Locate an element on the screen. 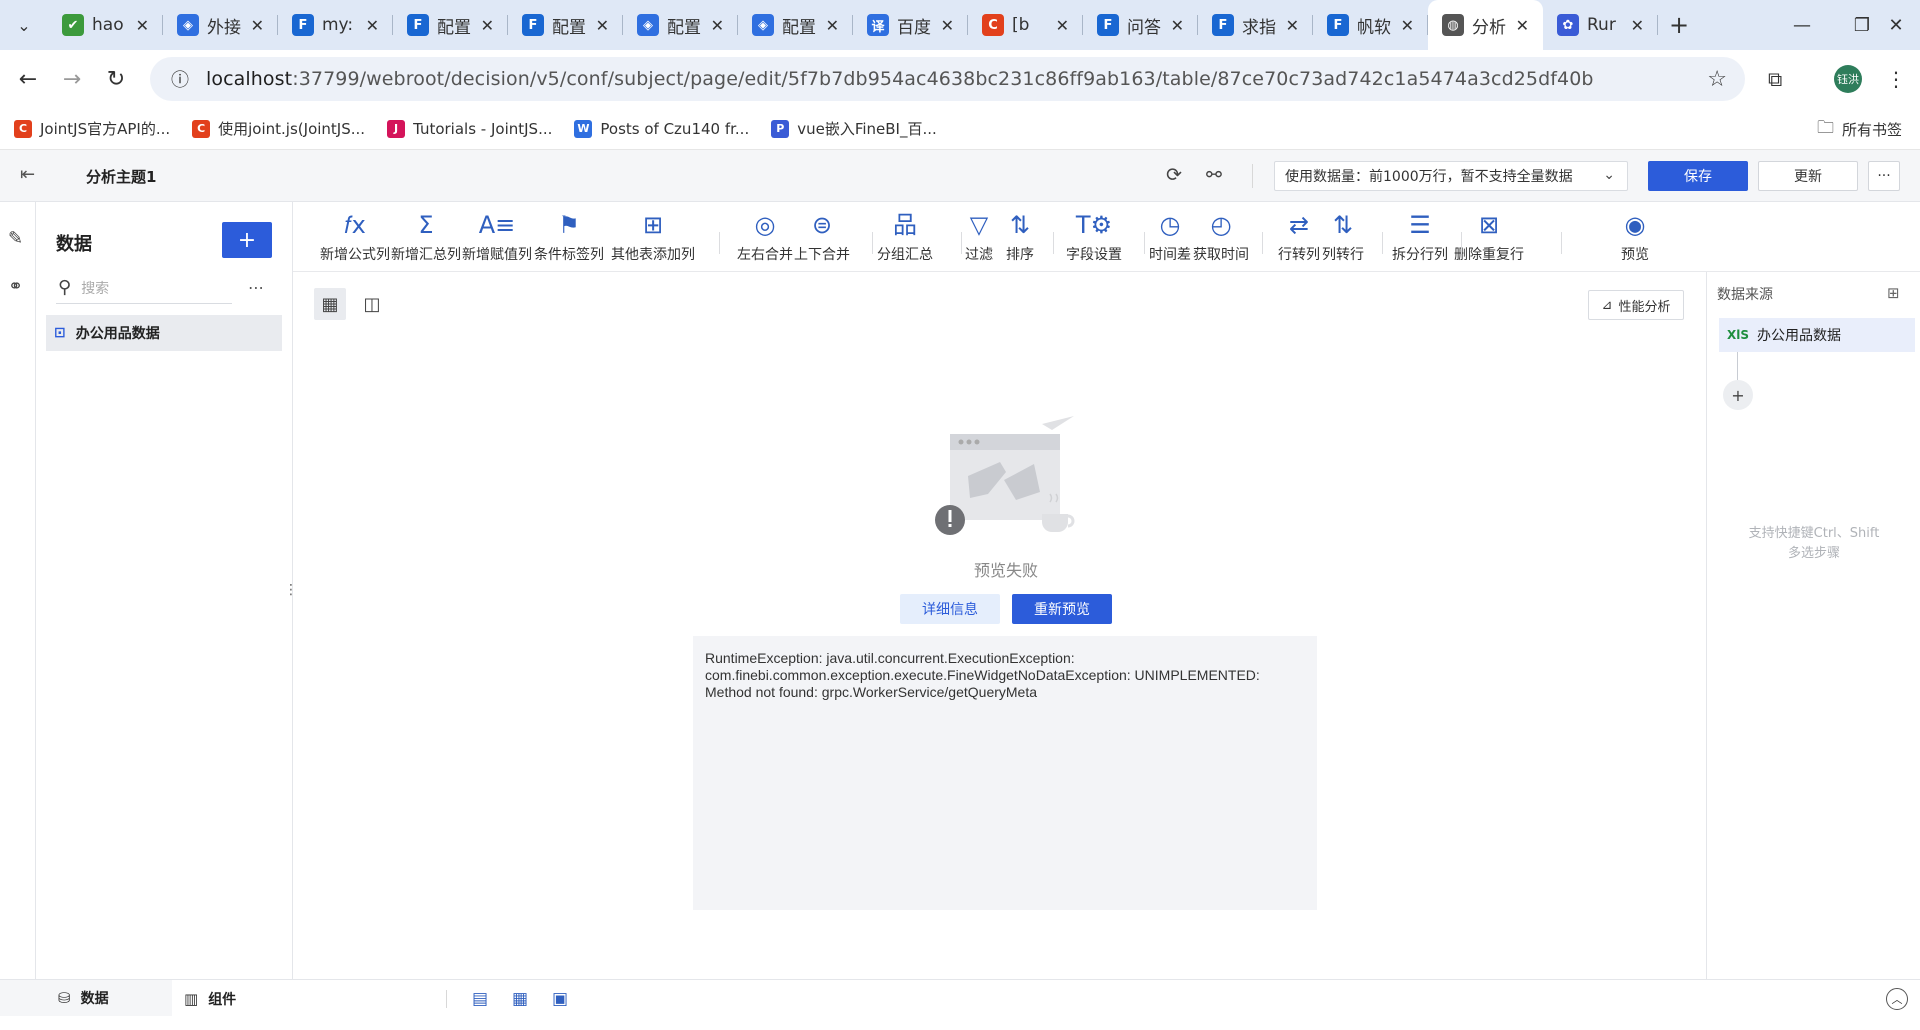 This screenshot has width=1920, height=1030. add-story-icon: ▣ is located at coordinates (560, 999).